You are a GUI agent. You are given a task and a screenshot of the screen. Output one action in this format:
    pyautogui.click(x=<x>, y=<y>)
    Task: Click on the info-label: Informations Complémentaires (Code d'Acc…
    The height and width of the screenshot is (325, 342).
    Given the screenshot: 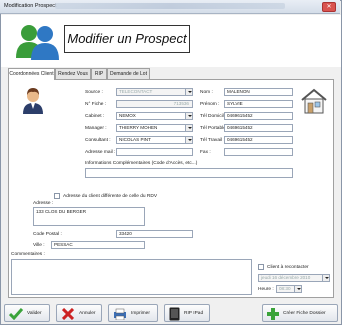 What is the action you would take?
    pyautogui.click(x=141, y=163)
    